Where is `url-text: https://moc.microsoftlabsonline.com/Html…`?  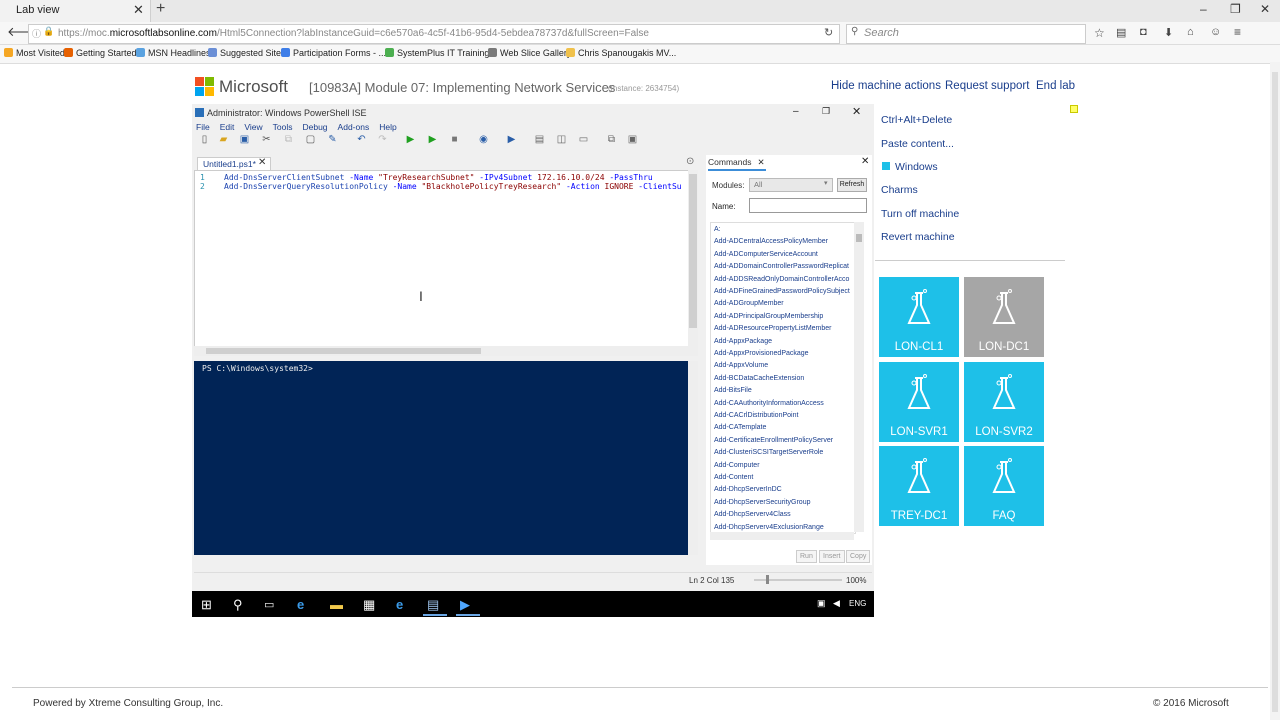 url-text: https://moc.microsoftlabsonline.com/Html… is located at coordinates (353, 33).